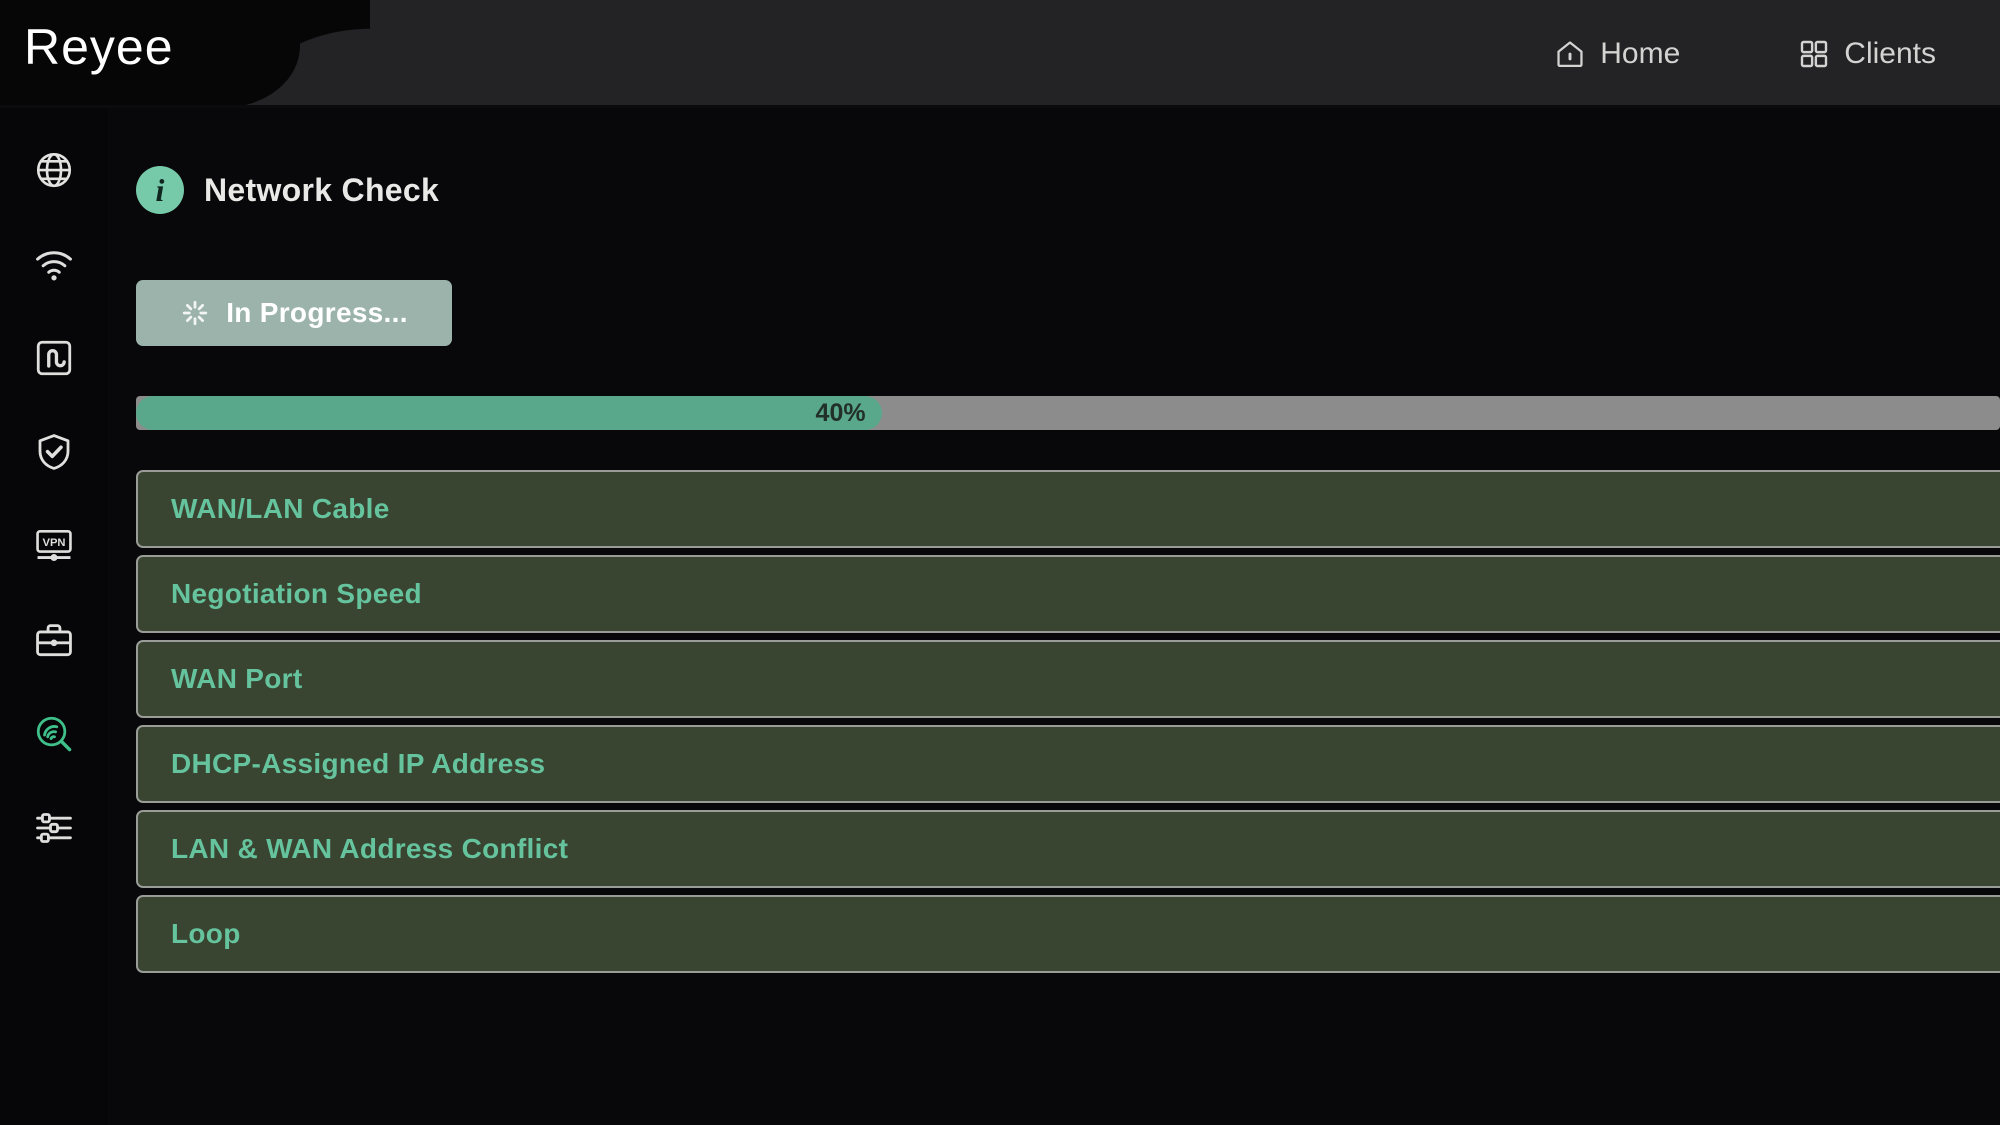  I want to click on sidebar-item-vpn: VPN, so click(54, 546).